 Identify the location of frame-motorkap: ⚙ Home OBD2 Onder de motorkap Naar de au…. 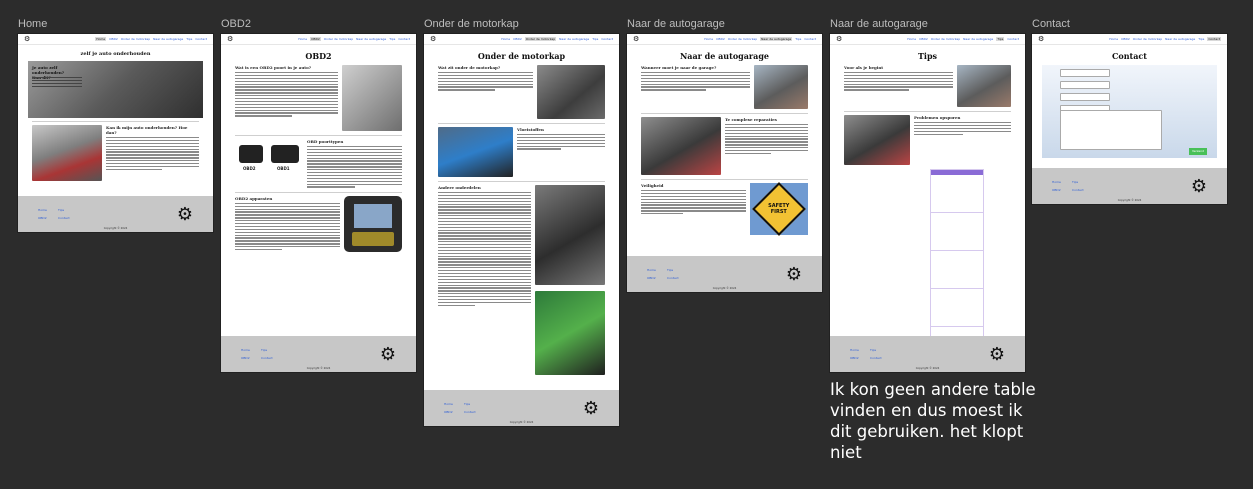
(521, 230).